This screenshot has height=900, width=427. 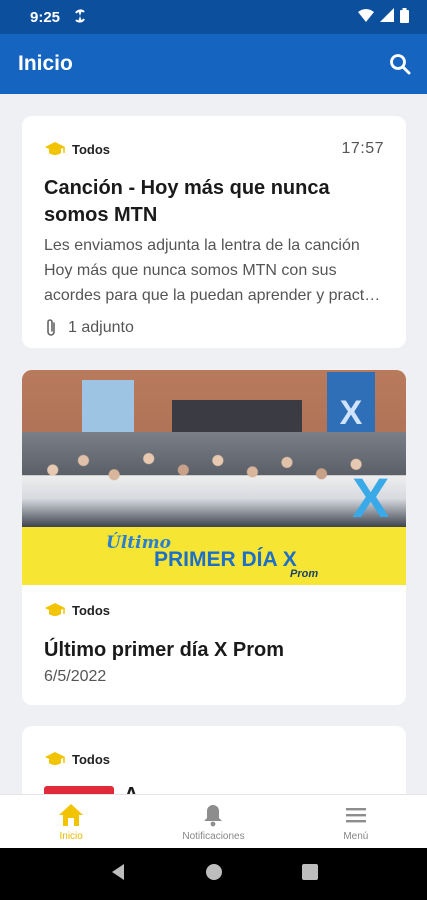 I want to click on recents-icon, so click(x=309, y=874).